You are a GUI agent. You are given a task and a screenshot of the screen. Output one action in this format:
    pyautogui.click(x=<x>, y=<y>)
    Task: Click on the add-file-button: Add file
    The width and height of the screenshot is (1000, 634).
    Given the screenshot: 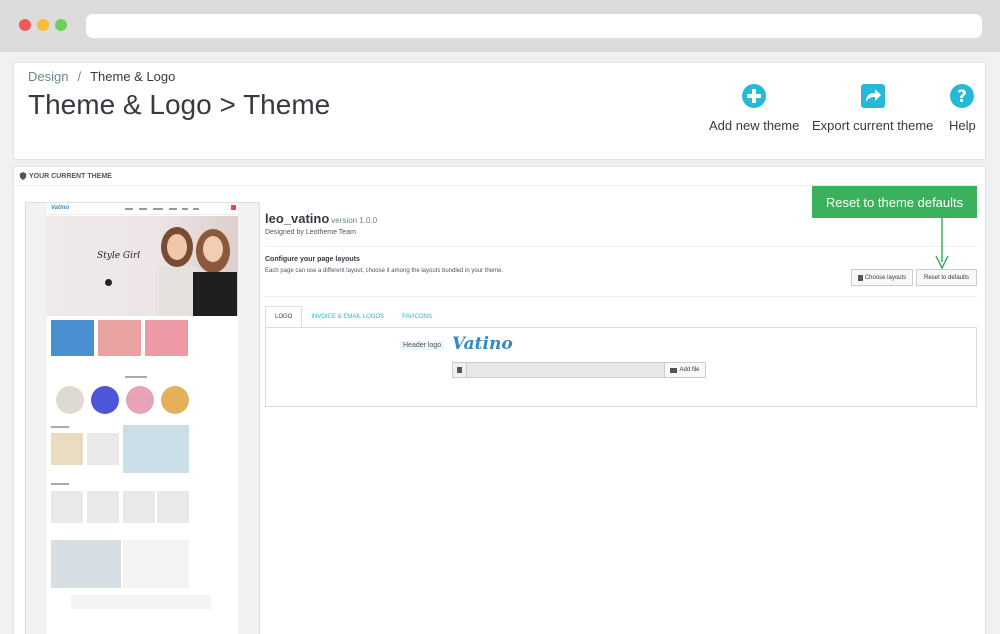 What is the action you would take?
    pyautogui.click(x=684, y=370)
    